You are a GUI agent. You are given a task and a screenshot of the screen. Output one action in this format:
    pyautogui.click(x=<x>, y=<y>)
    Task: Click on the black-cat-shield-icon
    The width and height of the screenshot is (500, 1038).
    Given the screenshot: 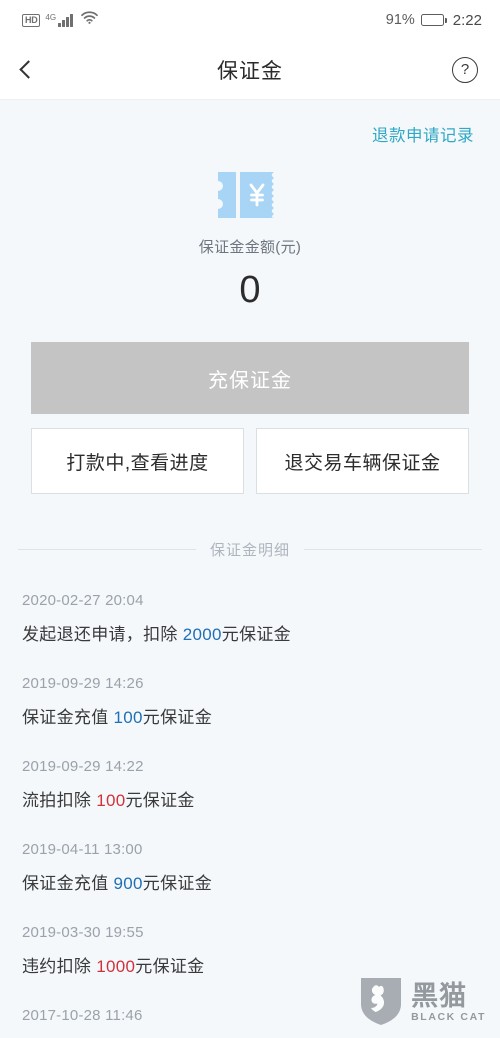 What is the action you would take?
    pyautogui.click(x=381, y=1003)
    